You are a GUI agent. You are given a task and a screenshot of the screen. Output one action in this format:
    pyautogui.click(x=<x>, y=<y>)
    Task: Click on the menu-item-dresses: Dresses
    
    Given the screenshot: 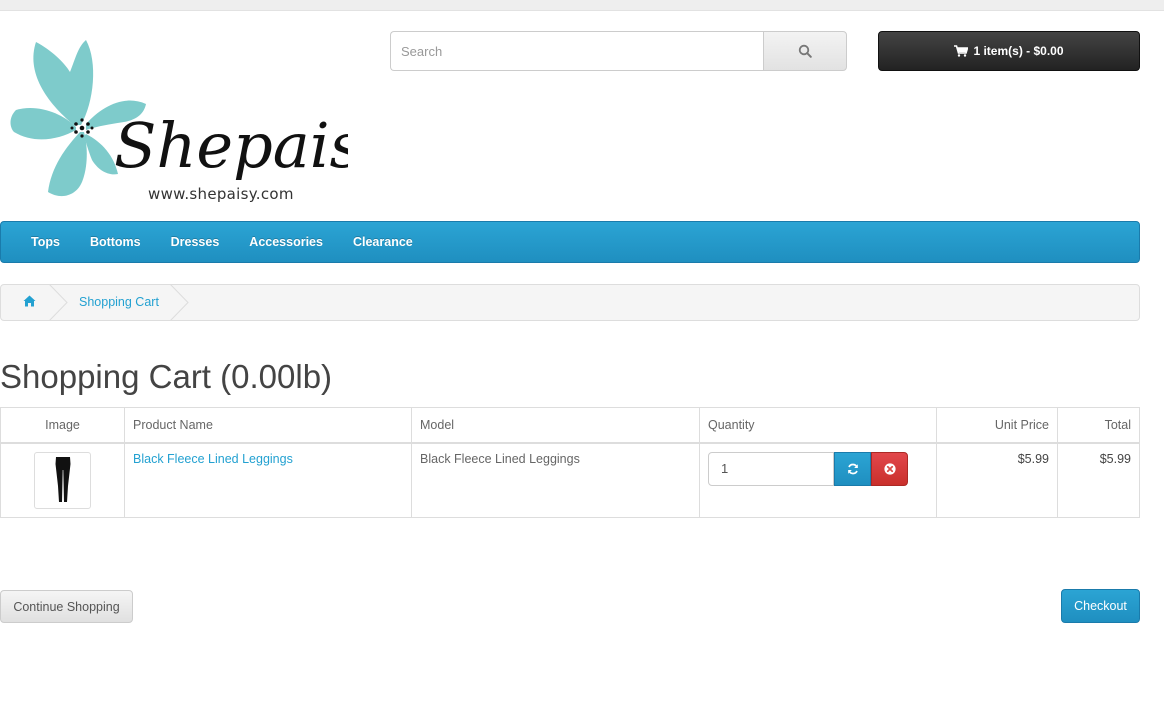 What is the action you would take?
    pyautogui.click(x=195, y=242)
    